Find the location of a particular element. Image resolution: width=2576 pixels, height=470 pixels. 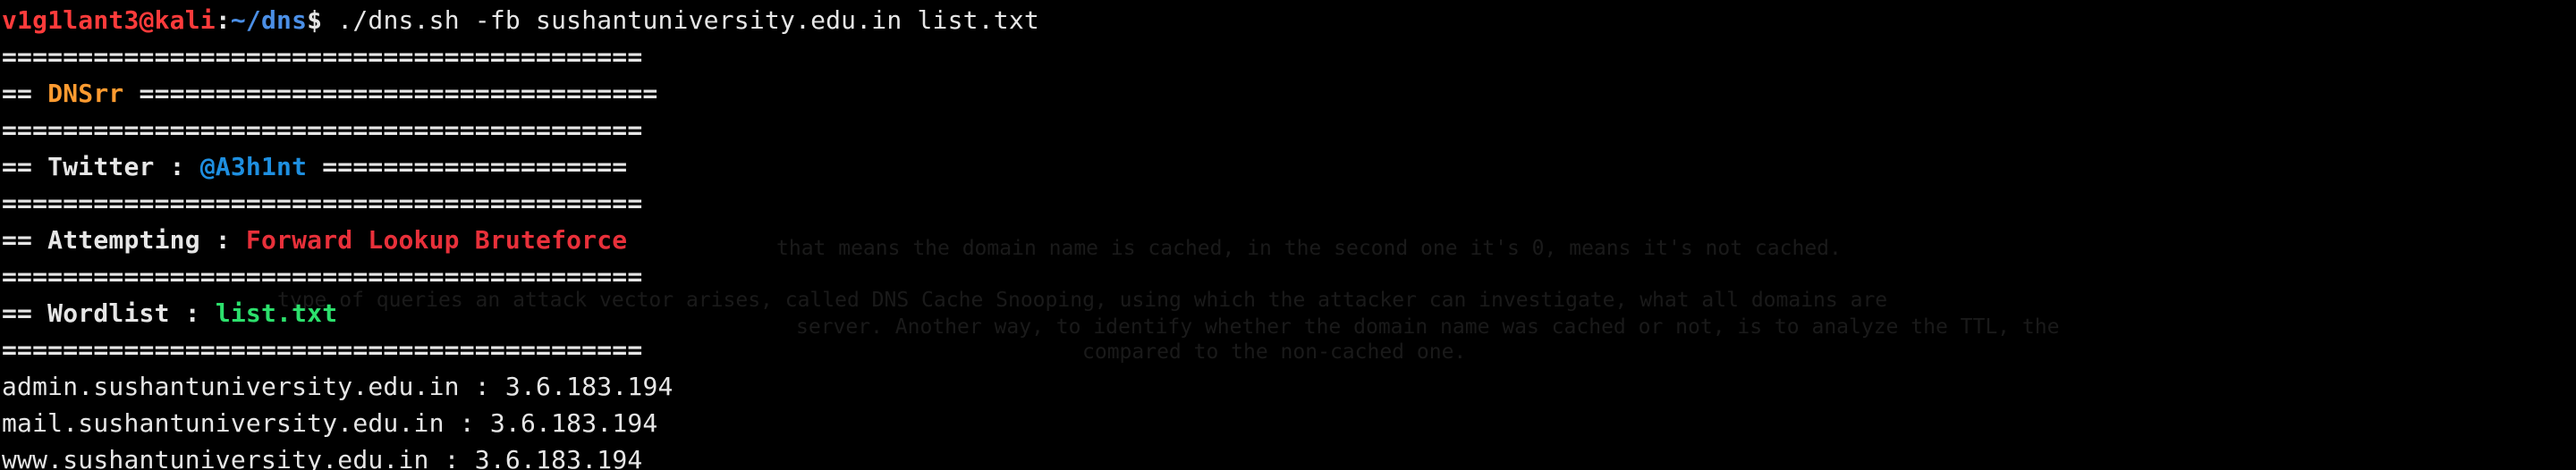

result-host: admin.sushantuniversity.edu.in is located at coordinates (231, 386).